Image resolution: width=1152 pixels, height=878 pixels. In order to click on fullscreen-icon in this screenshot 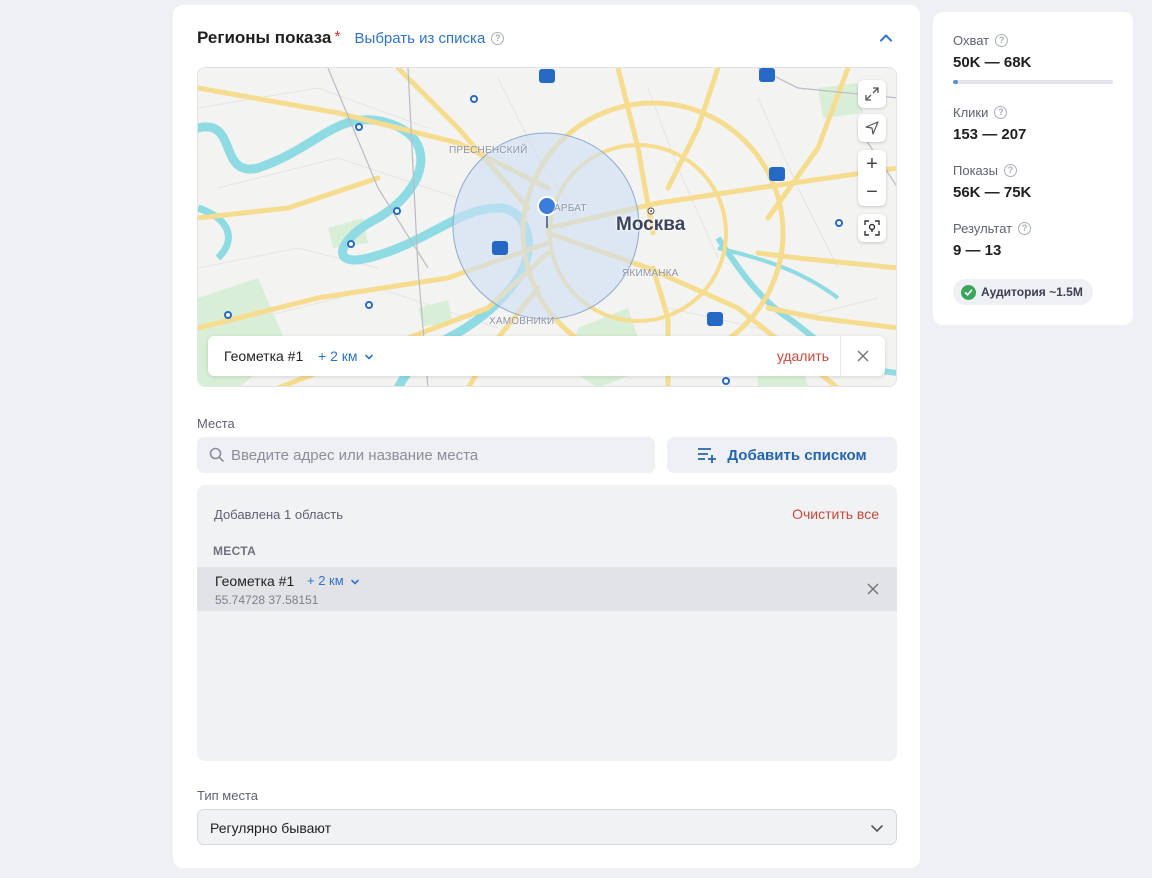, I will do `click(872, 94)`.